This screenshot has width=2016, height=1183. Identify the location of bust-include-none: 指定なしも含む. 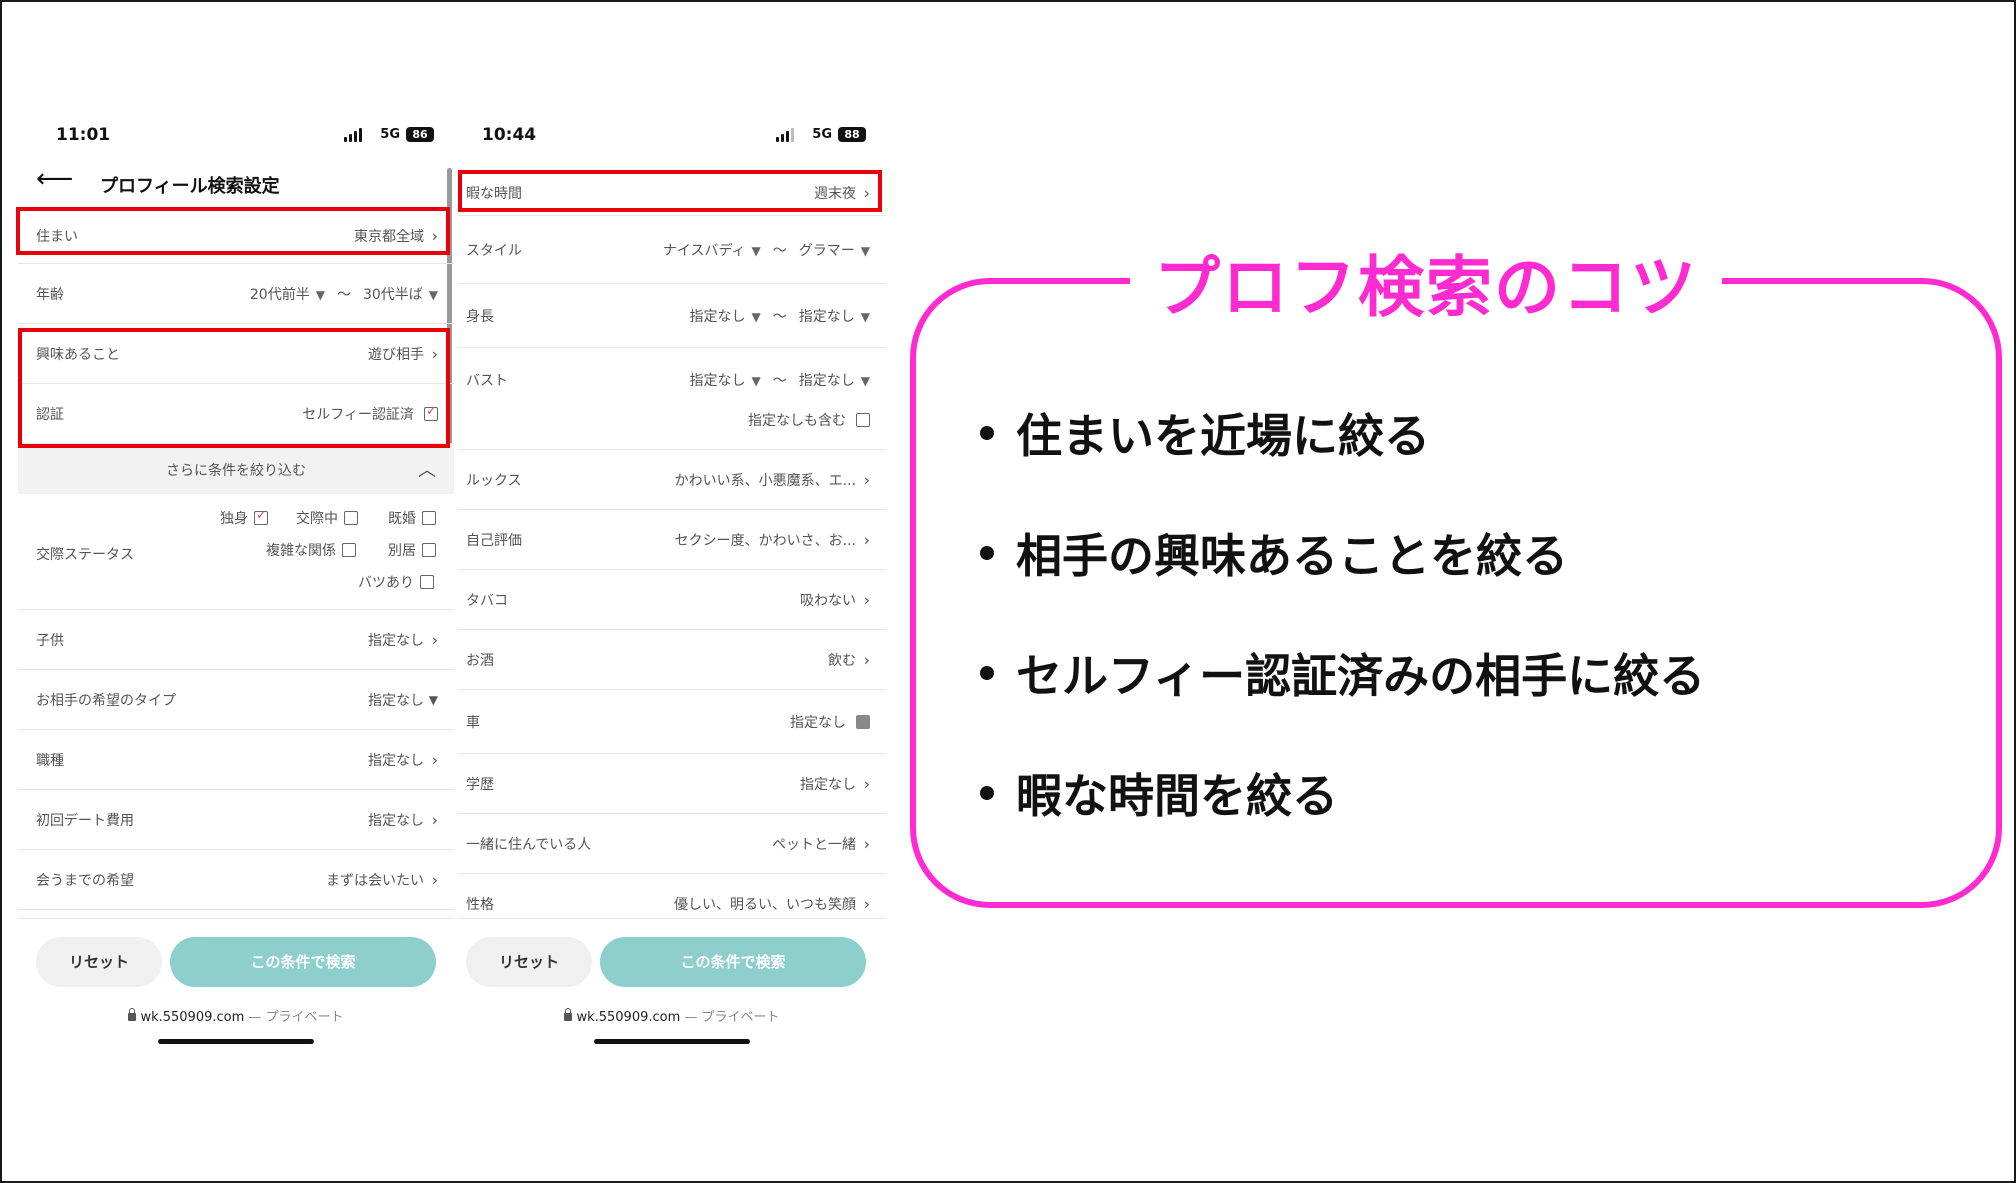
(809, 420).